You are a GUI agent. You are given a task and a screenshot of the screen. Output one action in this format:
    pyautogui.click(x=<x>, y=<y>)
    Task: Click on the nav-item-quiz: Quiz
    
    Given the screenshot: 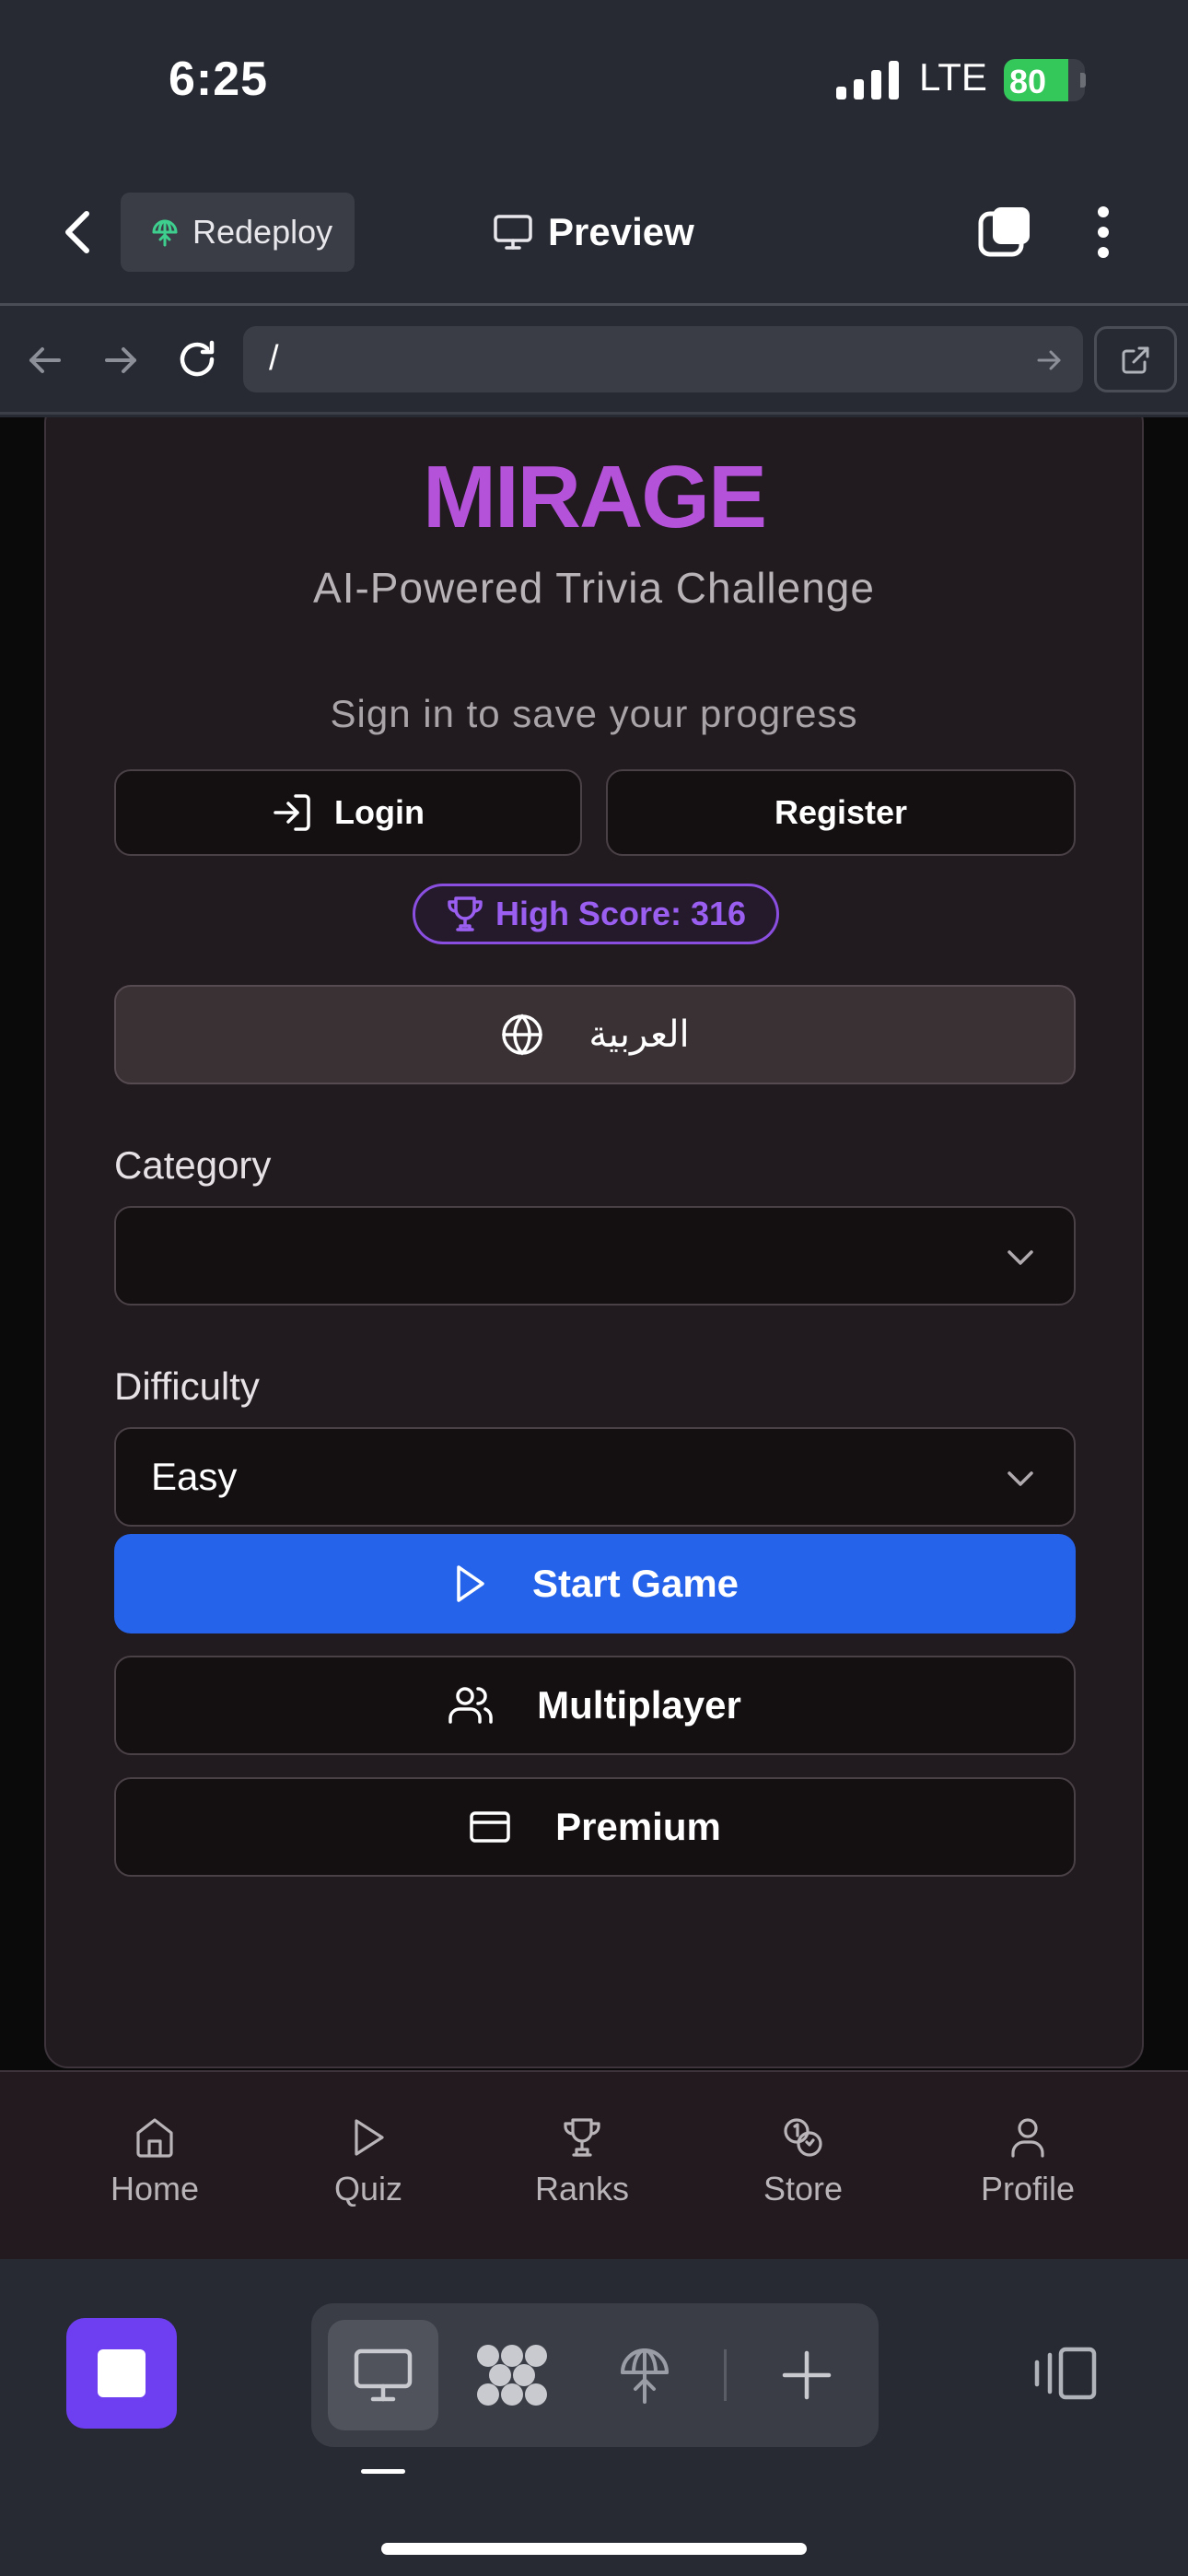 What is the action you would take?
    pyautogui.click(x=369, y=2162)
    